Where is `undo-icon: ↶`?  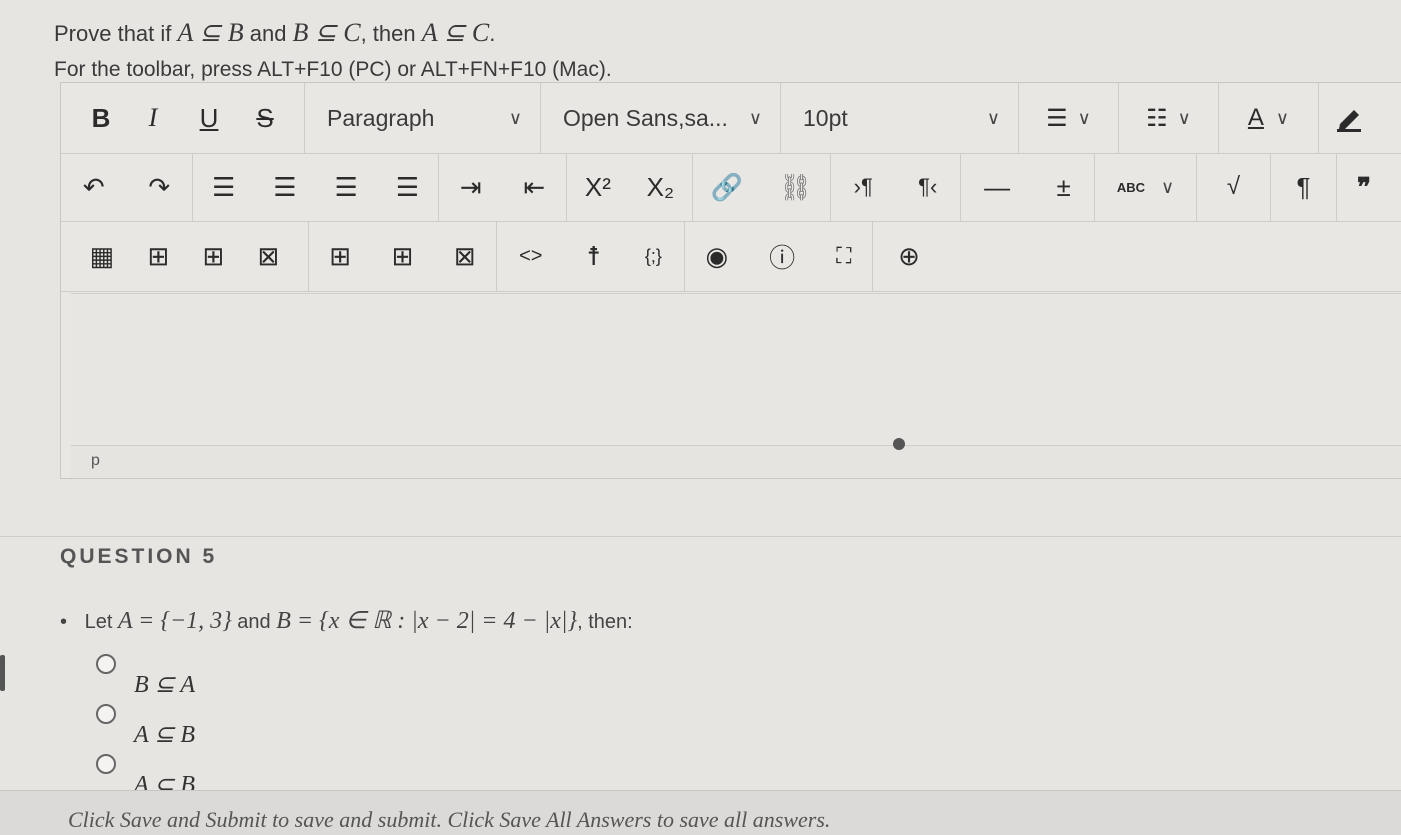
undo-icon: ↶ is located at coordinates (94, 187).